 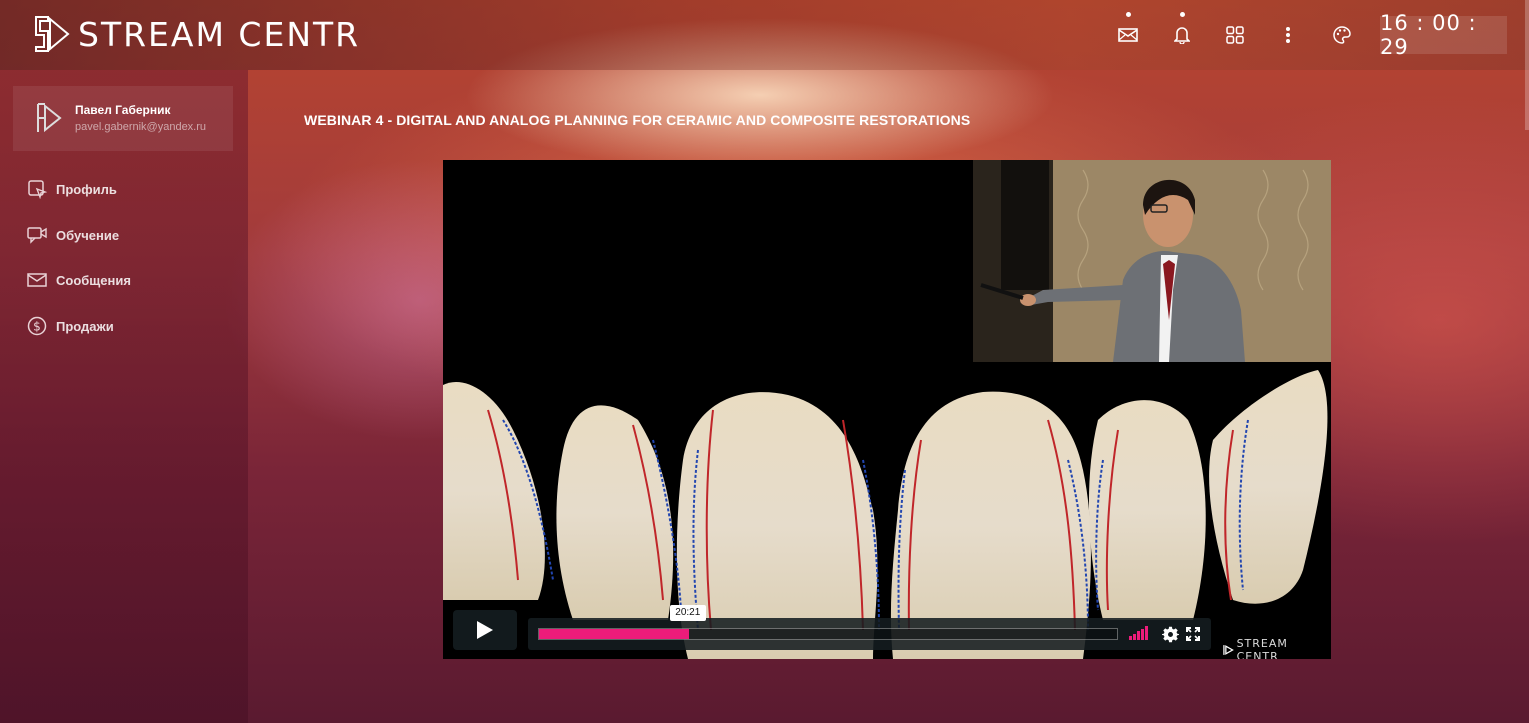 I want to click on apps-grid-icon, so click(x=1235, y=35).